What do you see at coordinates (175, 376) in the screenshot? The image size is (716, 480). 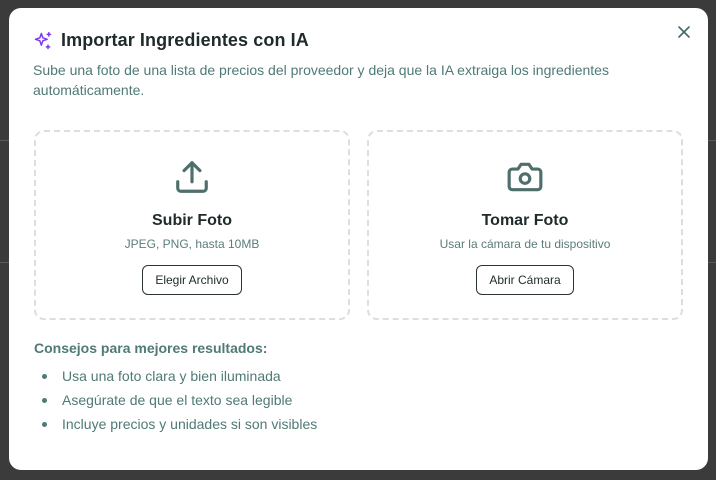 I see `list-item: Usa una foto clara y bien iluminada` at bounding box center [175, 376].